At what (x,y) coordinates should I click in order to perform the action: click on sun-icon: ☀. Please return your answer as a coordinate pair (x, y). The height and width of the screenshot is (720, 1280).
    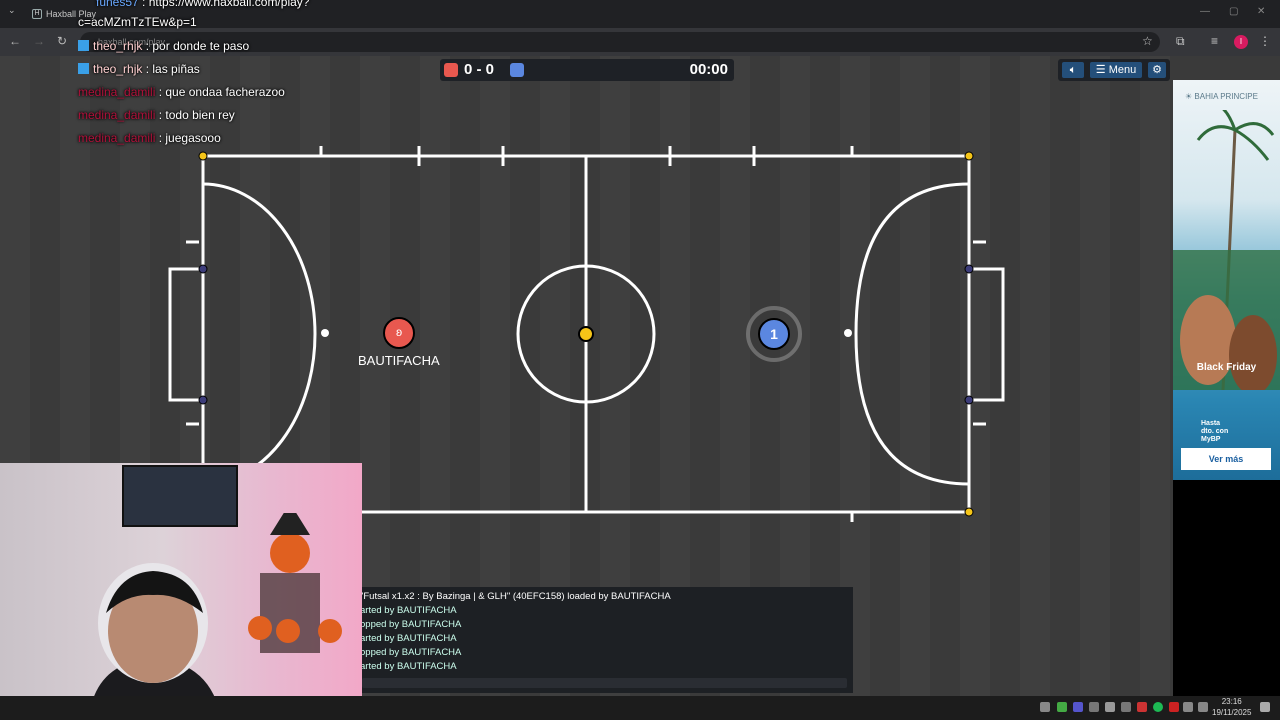
    Looking at the image, I should click on (1190, 96).